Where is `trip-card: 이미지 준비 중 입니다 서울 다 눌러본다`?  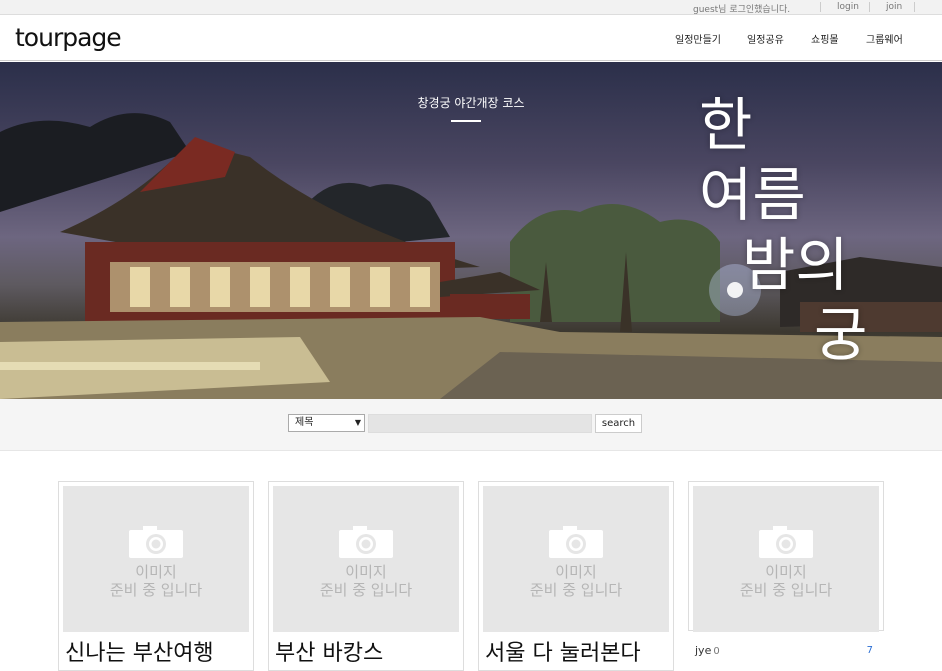 trip-card: 이미지 준비 중 입니다 서울 다 눌러본다 is located at coordinates (576, 576).